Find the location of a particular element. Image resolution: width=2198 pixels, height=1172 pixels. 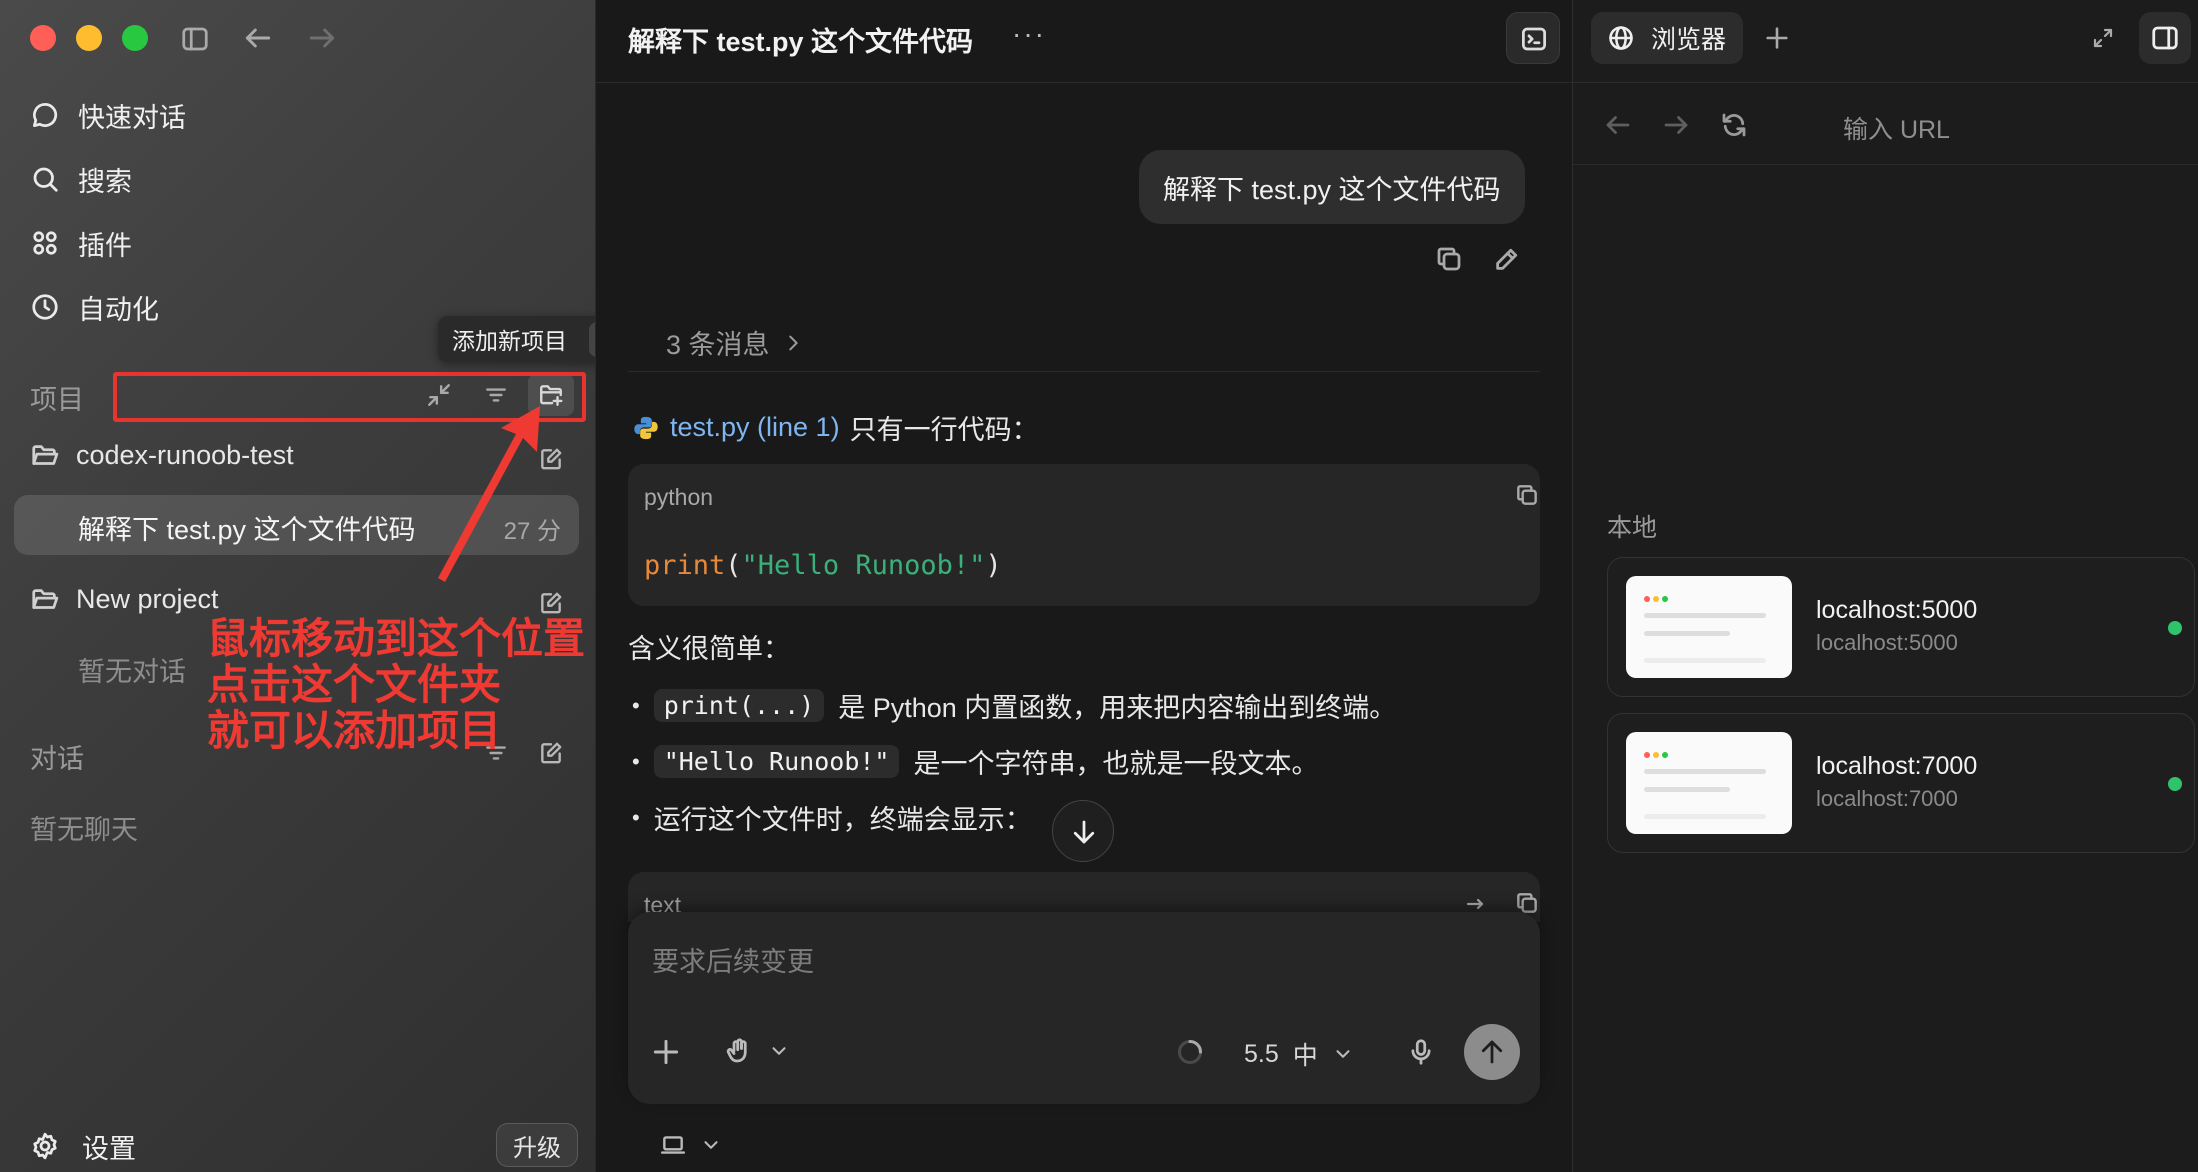

hand-icon is located at coordinates (736, 1050).